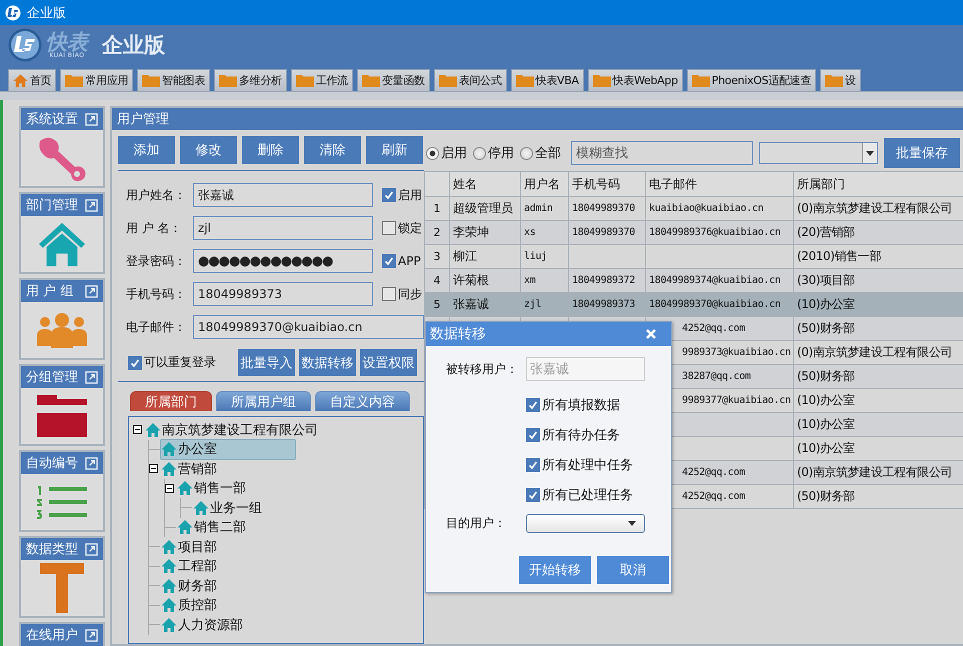 The image size is (963, 646). Describe the element at coordinates (266, 362) in the screenshot. I see `action-button: 批量导入` at that location.